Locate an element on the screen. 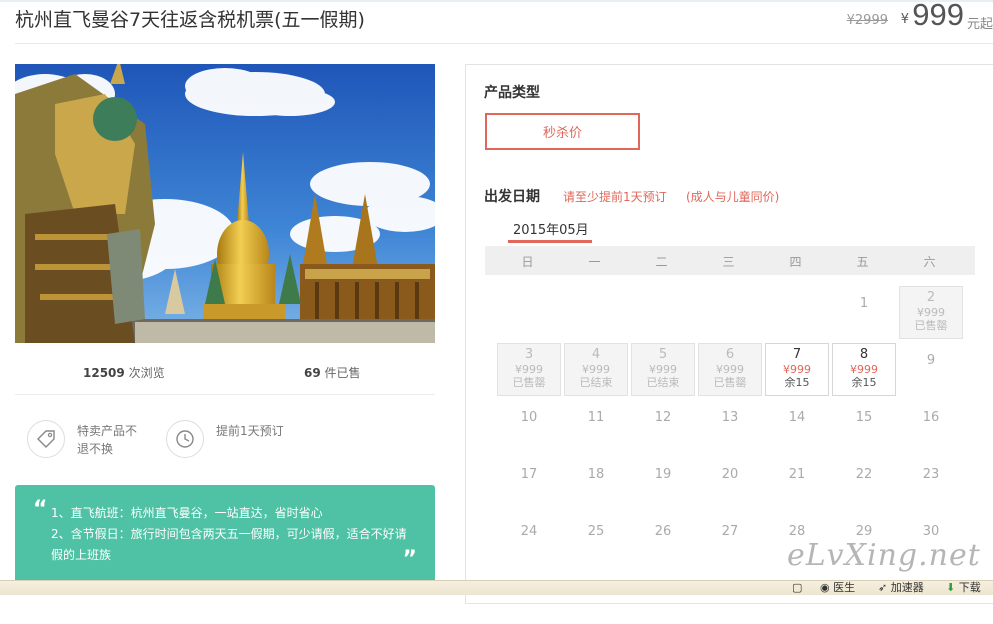  calendar-day-23: 23 is located at coordinates (931, 483).